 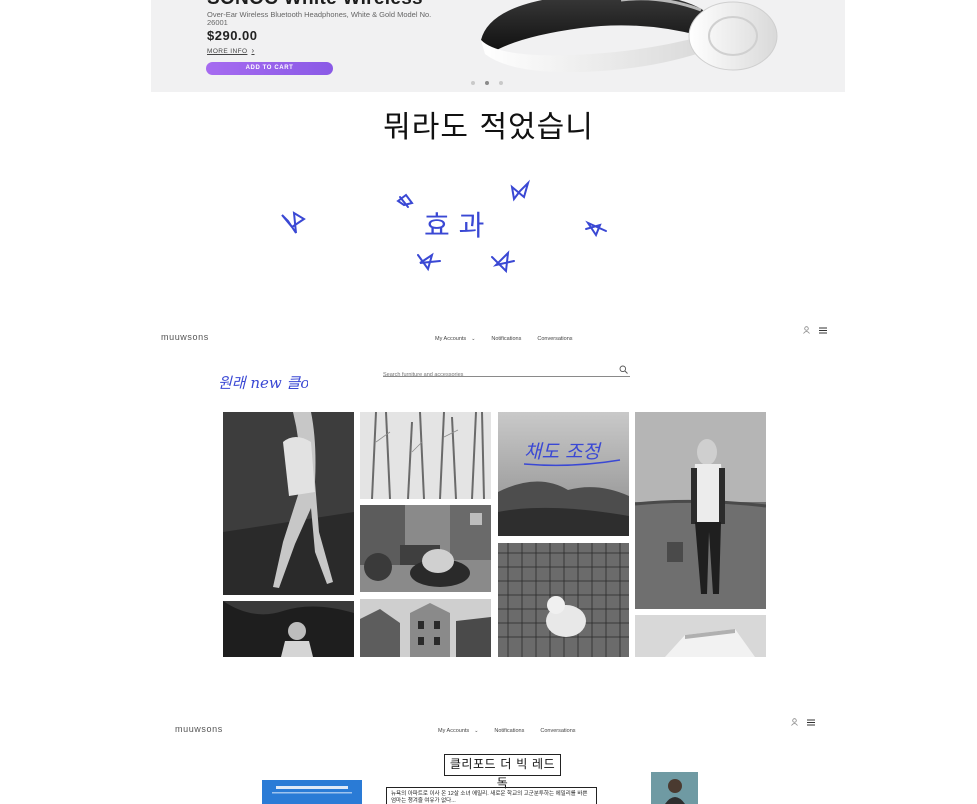 What do you see at coordinates (563, 474) in the screenshot?
I see `photo-hazy-landscape: 채도 조정` at bounding box center [563, 474].